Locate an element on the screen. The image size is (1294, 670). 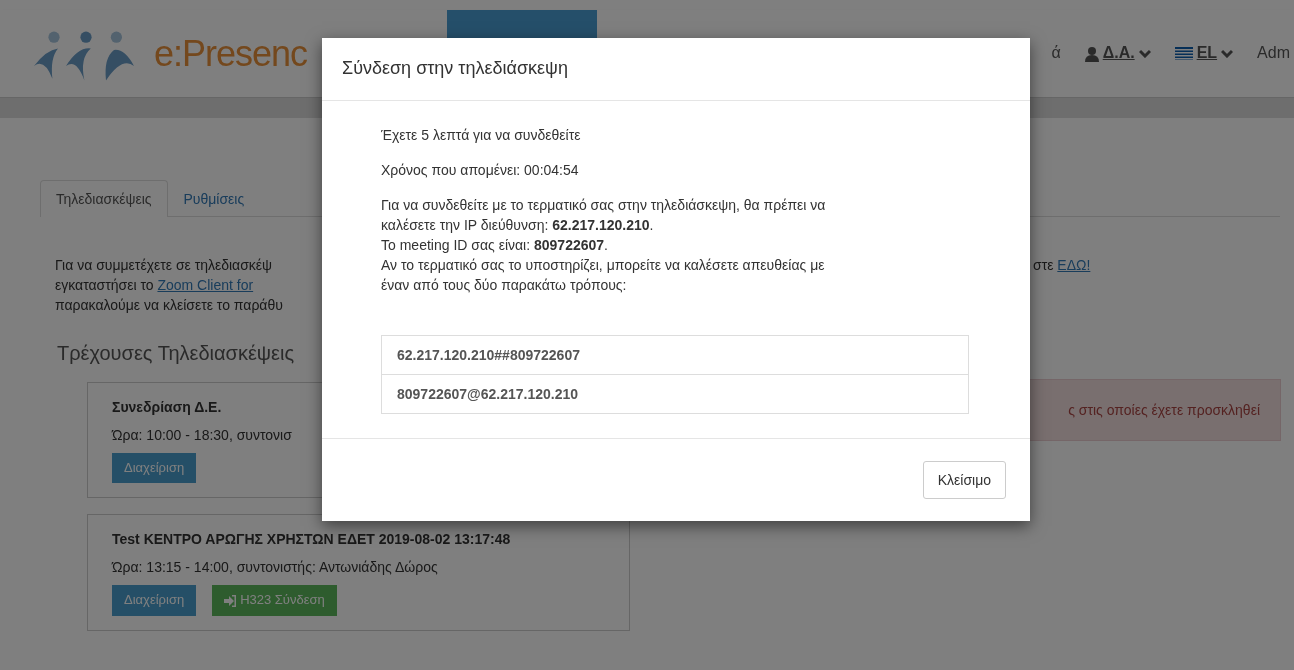
sign-in-icon is located at coordinates (231, 600).